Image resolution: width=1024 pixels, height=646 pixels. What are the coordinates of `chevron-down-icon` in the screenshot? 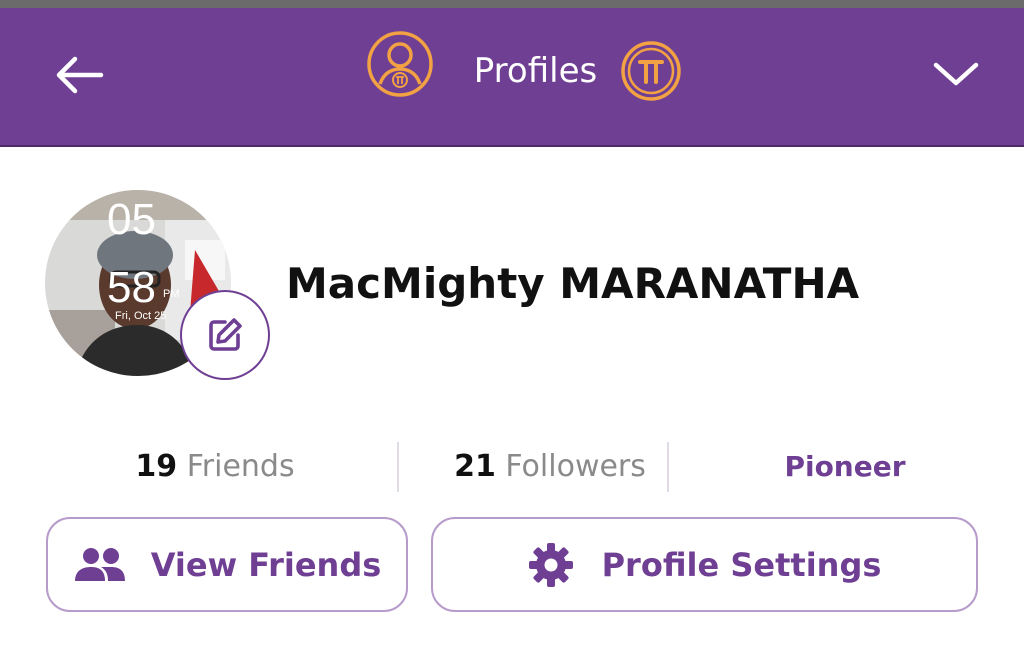 It's located at (956, 74).